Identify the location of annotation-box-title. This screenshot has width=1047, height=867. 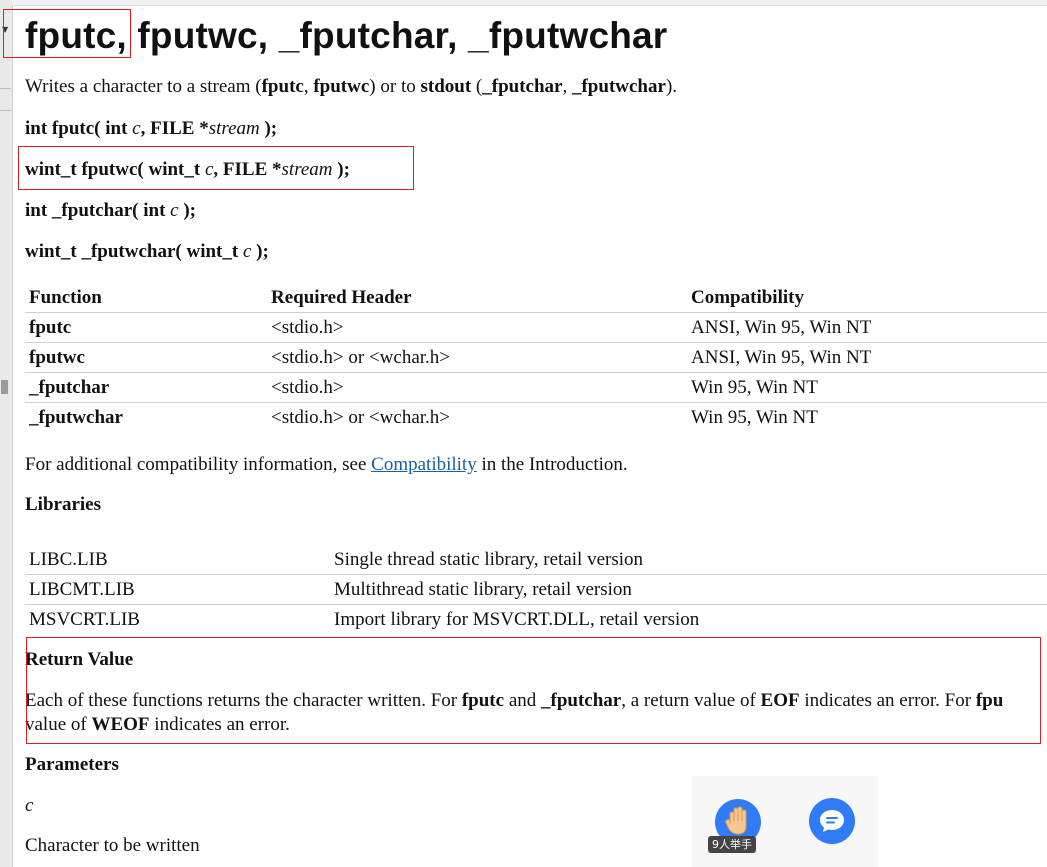
(67, 33).